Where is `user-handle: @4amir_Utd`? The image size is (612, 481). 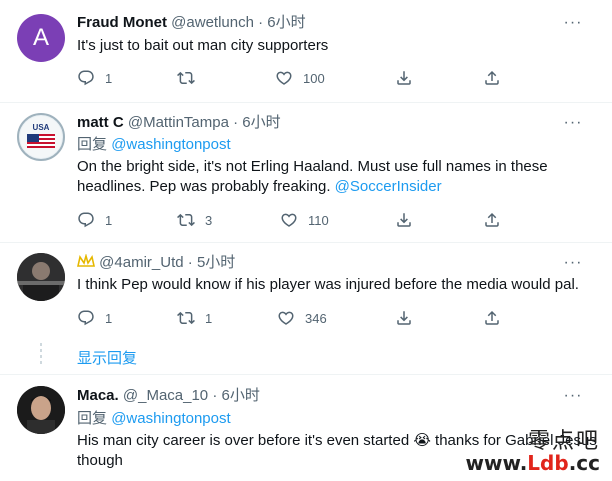 user-handle: @4amir_Utd is located at coordinates (141, 262).